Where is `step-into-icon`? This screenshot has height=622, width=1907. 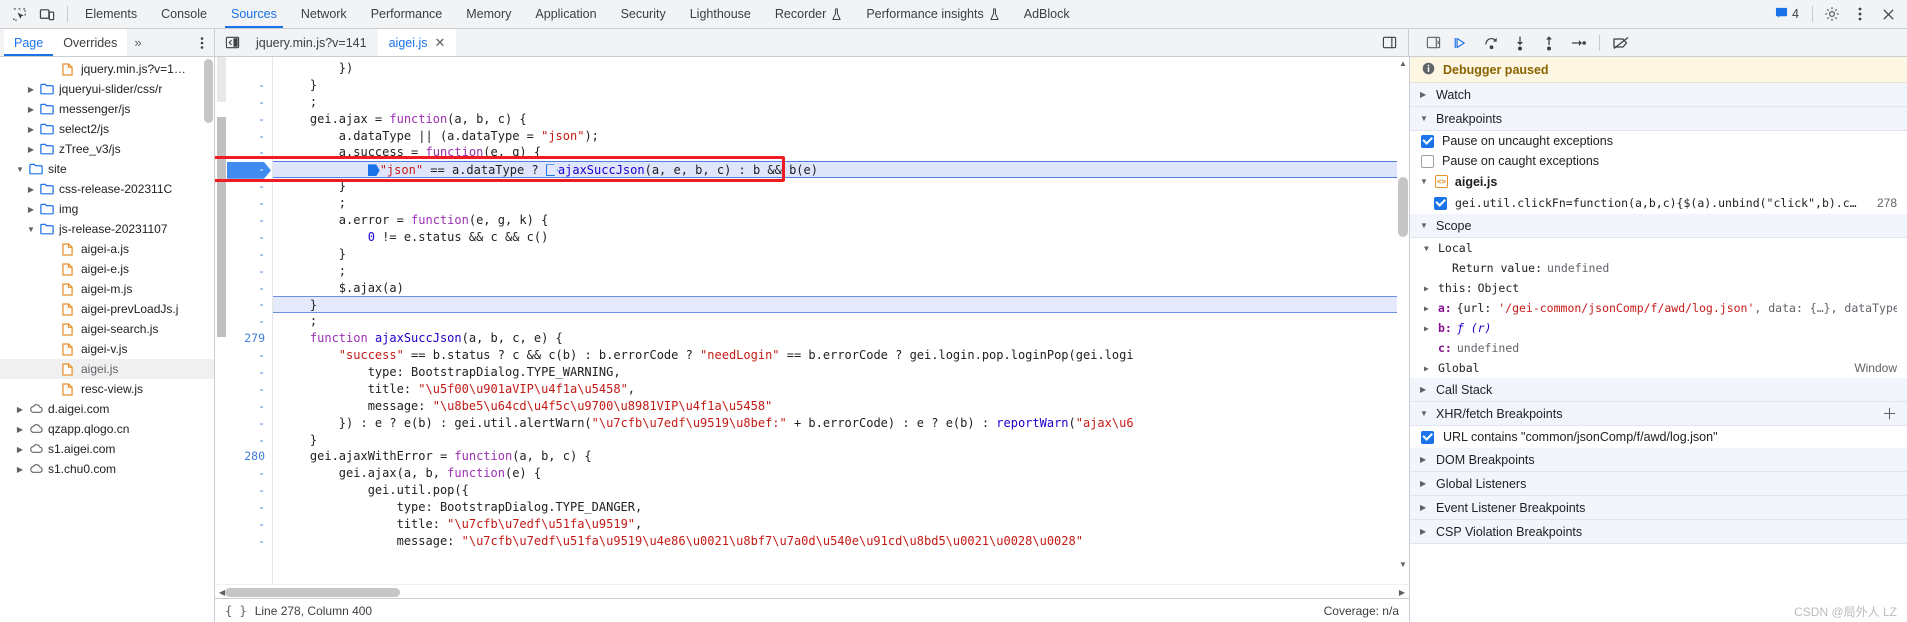 step-into-icon is located at coordinates (1520, 43).